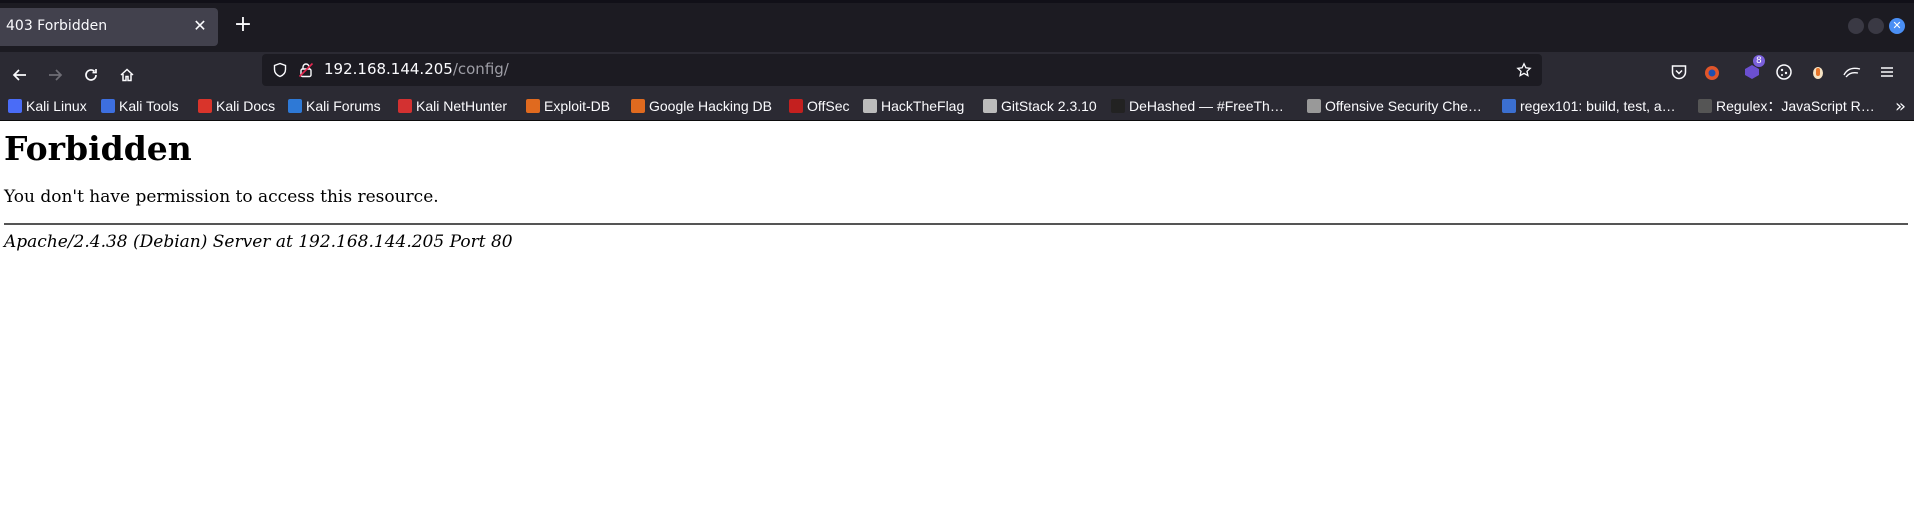 The image size is (1914, 505). Describe the element at coordinates (205, 106) in the screenshot. I see `kali-docs-icon` at that location.